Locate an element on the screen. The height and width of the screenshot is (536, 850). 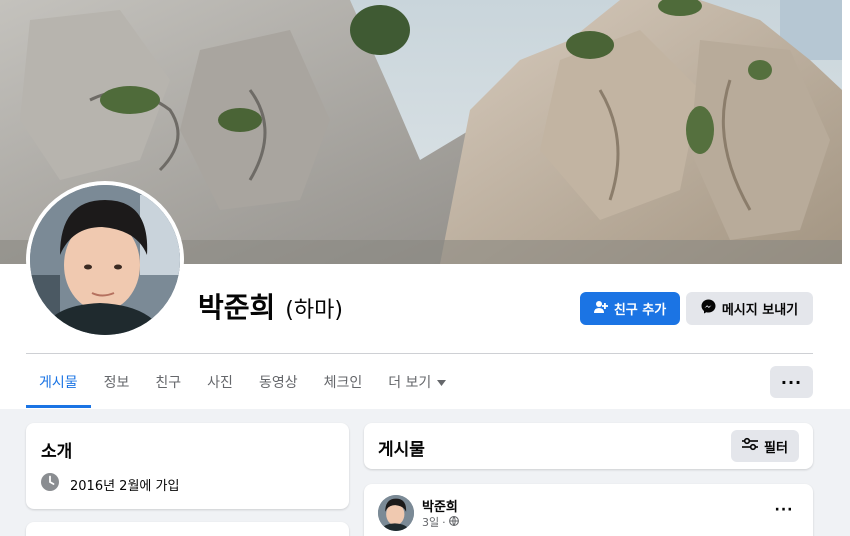
send-message-button: 메시지 보내기 is located at coordinates (749, 308).